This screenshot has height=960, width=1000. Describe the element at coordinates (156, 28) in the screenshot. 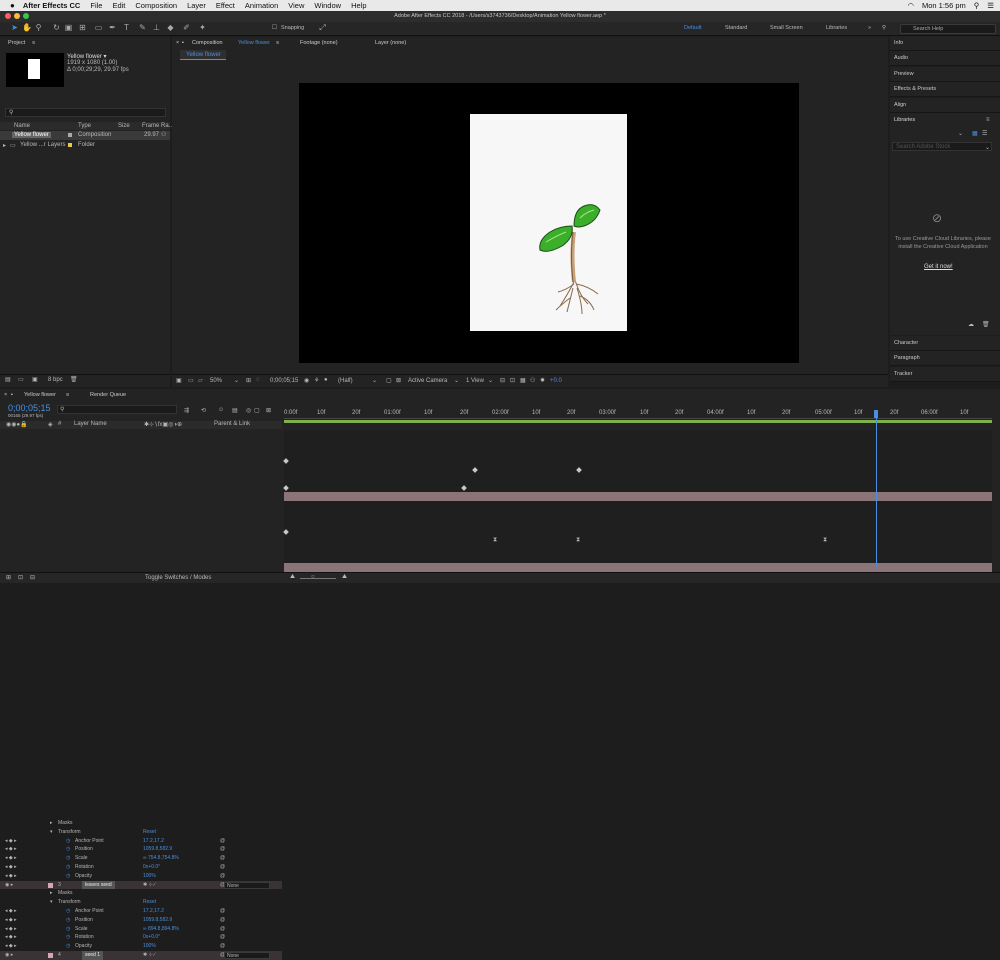

I see `clone-stamp-tool-icon: ⊥` at that location.